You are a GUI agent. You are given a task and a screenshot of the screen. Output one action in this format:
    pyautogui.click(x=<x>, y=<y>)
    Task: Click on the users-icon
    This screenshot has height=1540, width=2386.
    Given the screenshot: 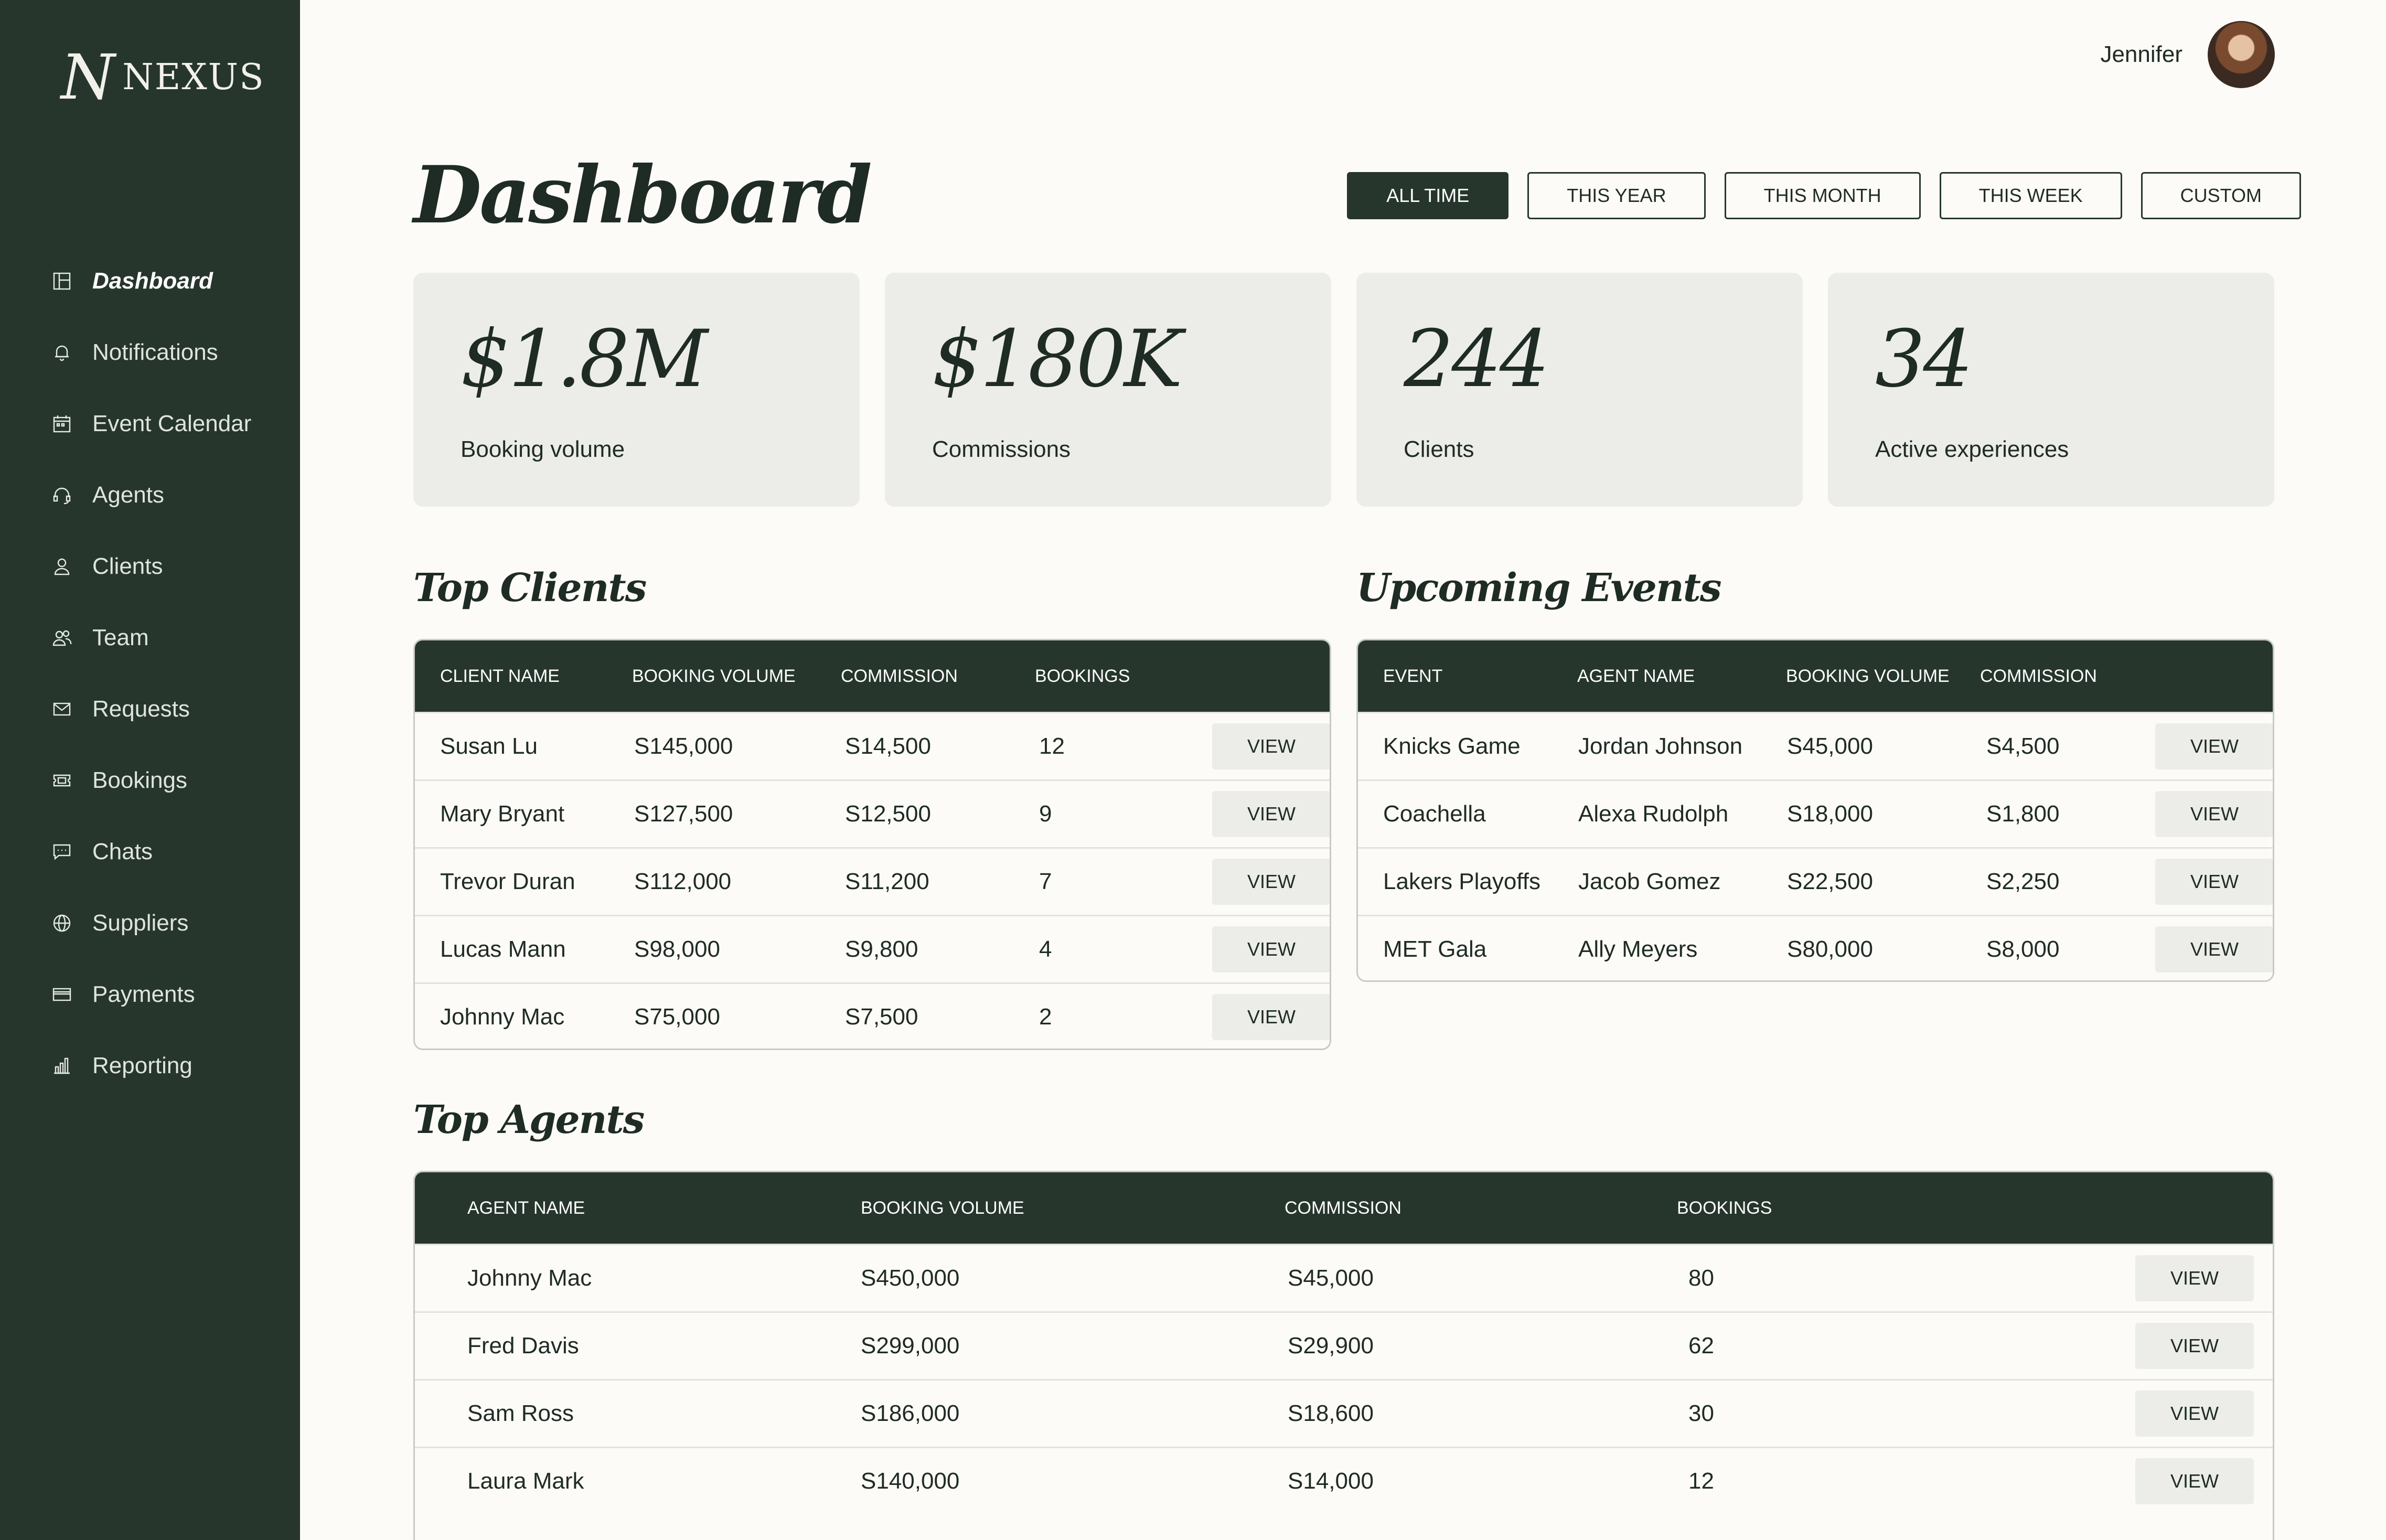 What is the action you would take?
    pyautogui.click(x=61, y=637)
    